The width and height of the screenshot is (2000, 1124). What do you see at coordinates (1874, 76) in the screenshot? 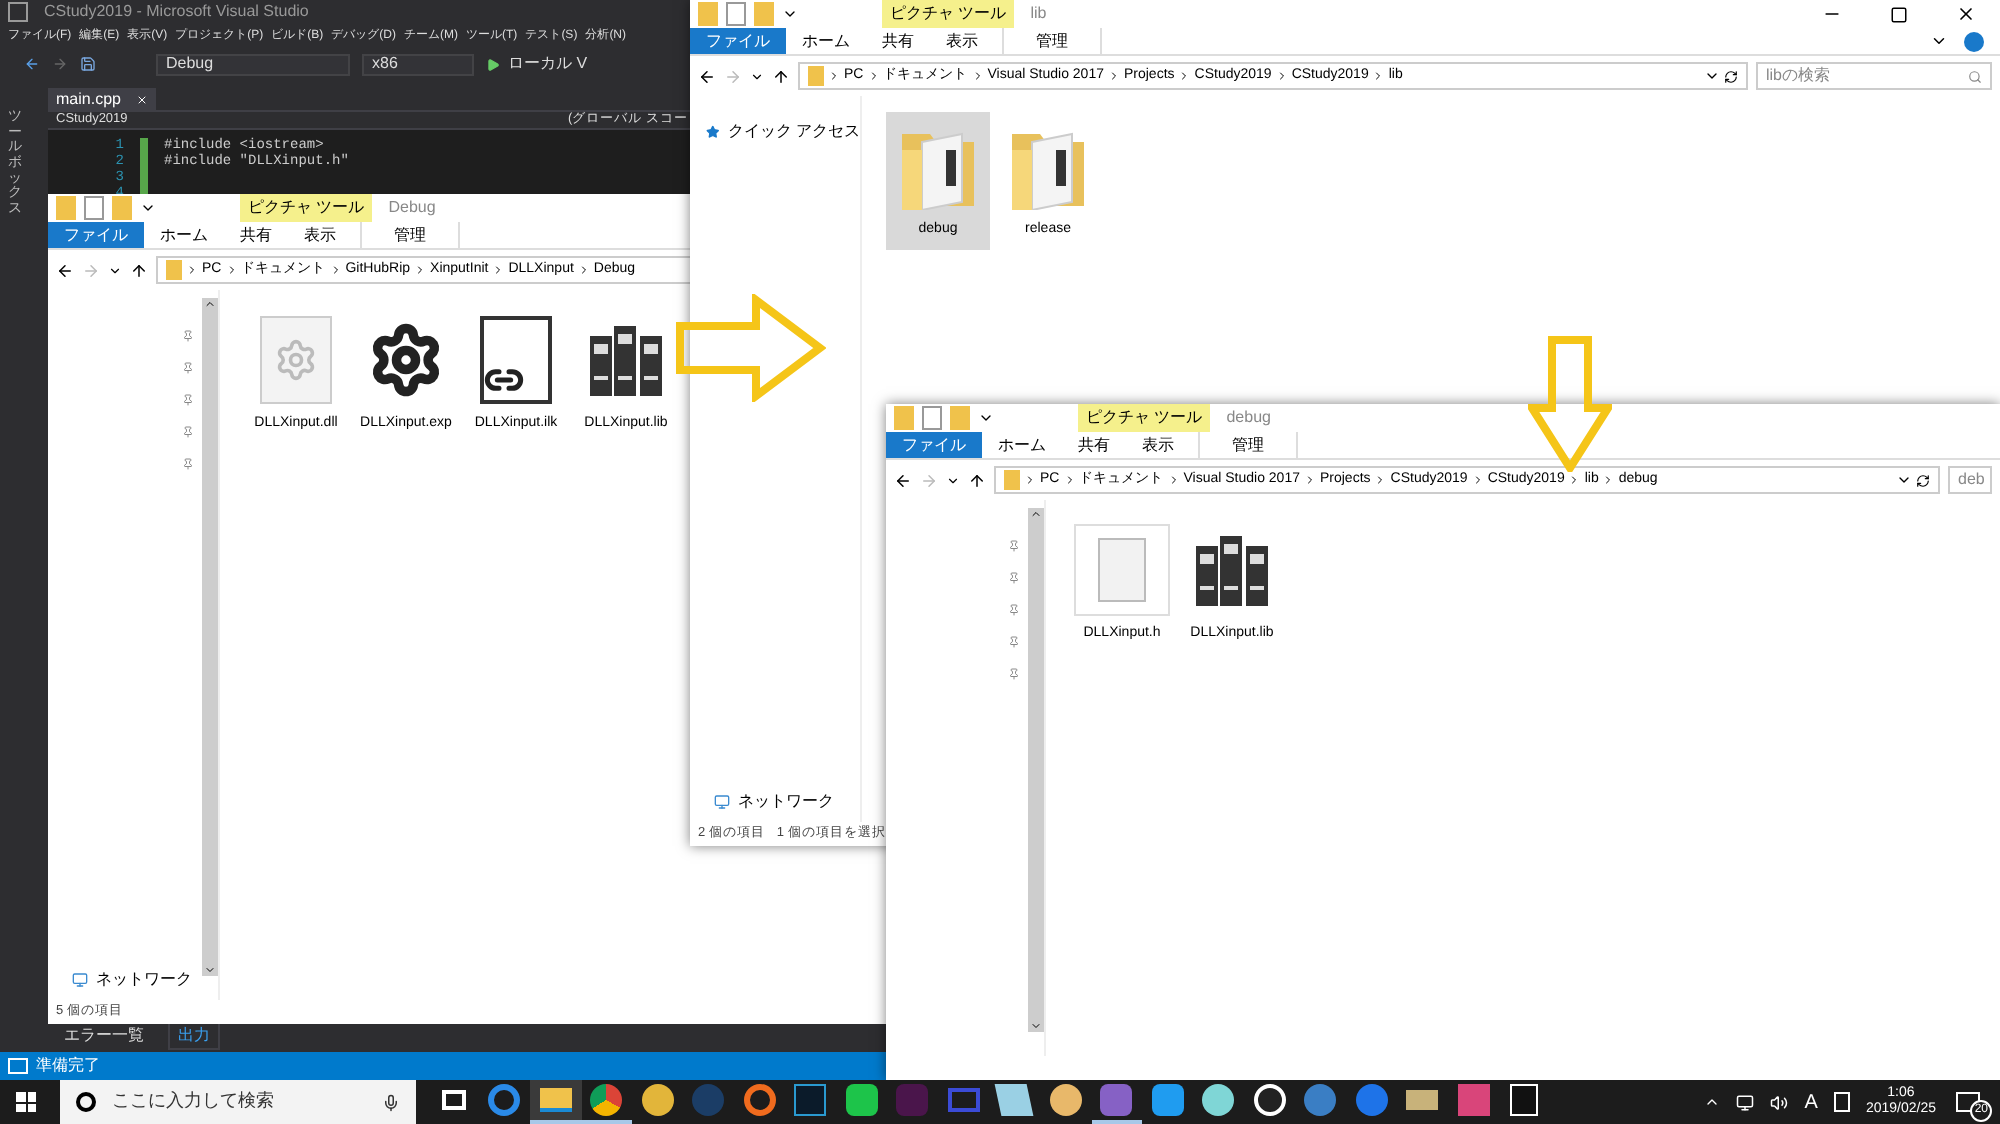
I see `search-field: libの検索` at bounding box center [1874, 76].